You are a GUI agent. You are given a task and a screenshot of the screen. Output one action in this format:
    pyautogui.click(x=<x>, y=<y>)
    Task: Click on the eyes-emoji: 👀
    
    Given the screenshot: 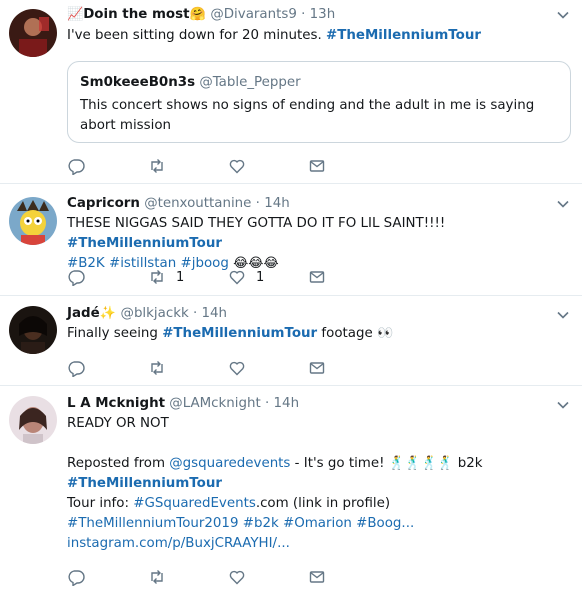 What is the action you would take?
    pyautogui.click(x=385, y=333)
    